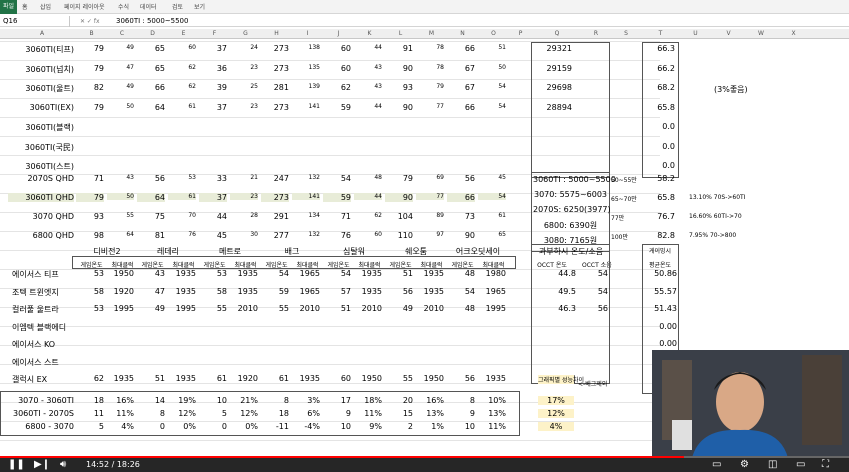 This screenshot has width=849, height=472. What do you see at coordinates (244, 378) in the screenshot?
I see `value-cell: 1920` at bounding box center [244, 378].